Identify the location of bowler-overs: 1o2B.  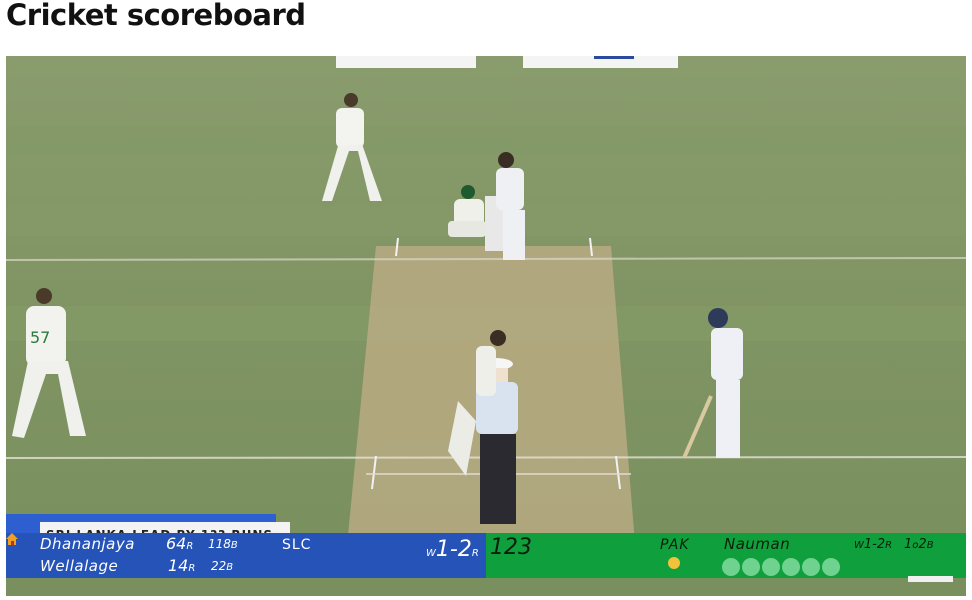
(919, 544).